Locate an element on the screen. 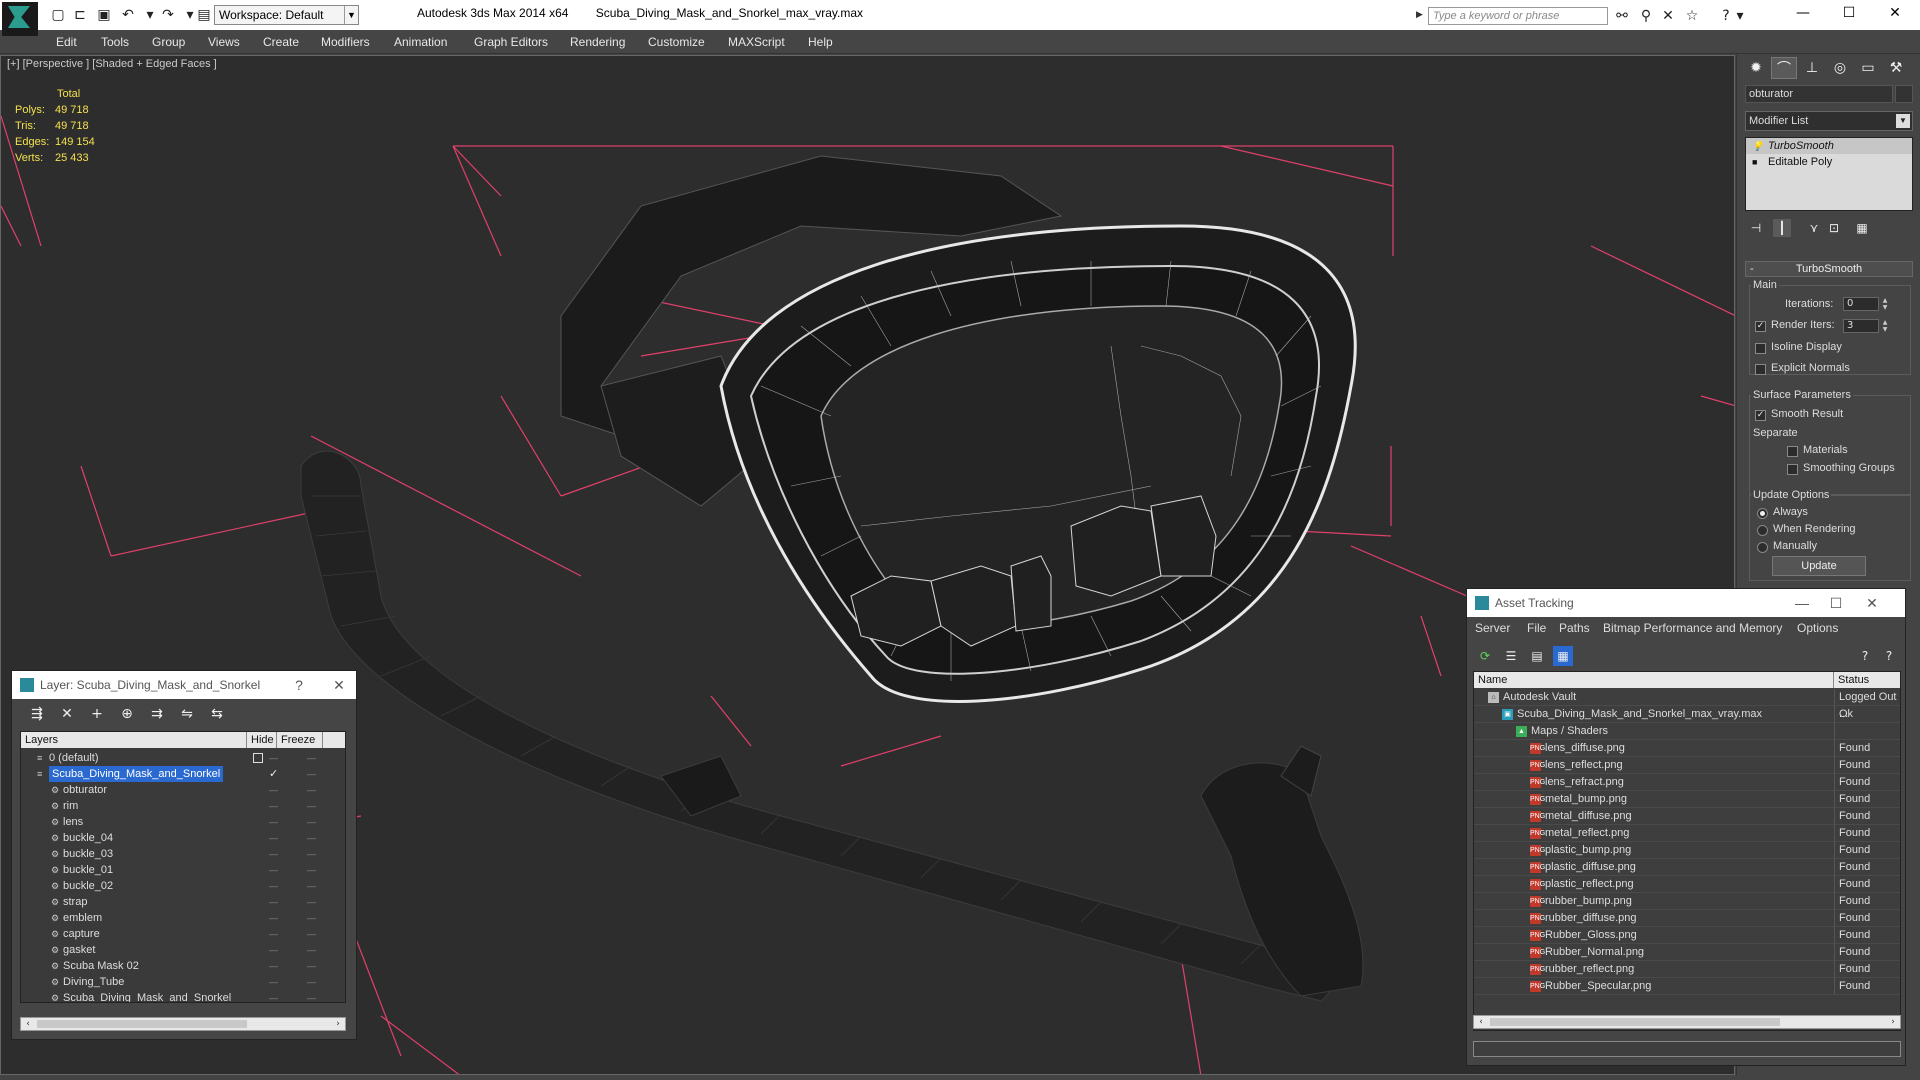 Image resolution: width=1920 pixels, height=1080 pixels. asset-row: PNG Rubber_Gloss.png Found is located at coordinates (1687, 935).